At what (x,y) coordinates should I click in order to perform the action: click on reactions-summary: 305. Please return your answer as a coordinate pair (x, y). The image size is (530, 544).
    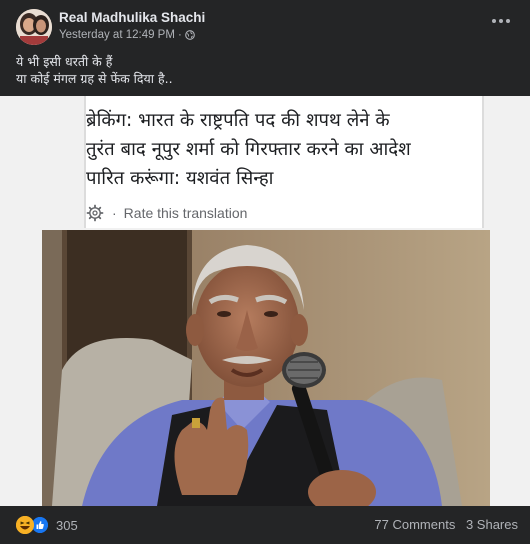
    Looking at the image, I should click on (47, 525).